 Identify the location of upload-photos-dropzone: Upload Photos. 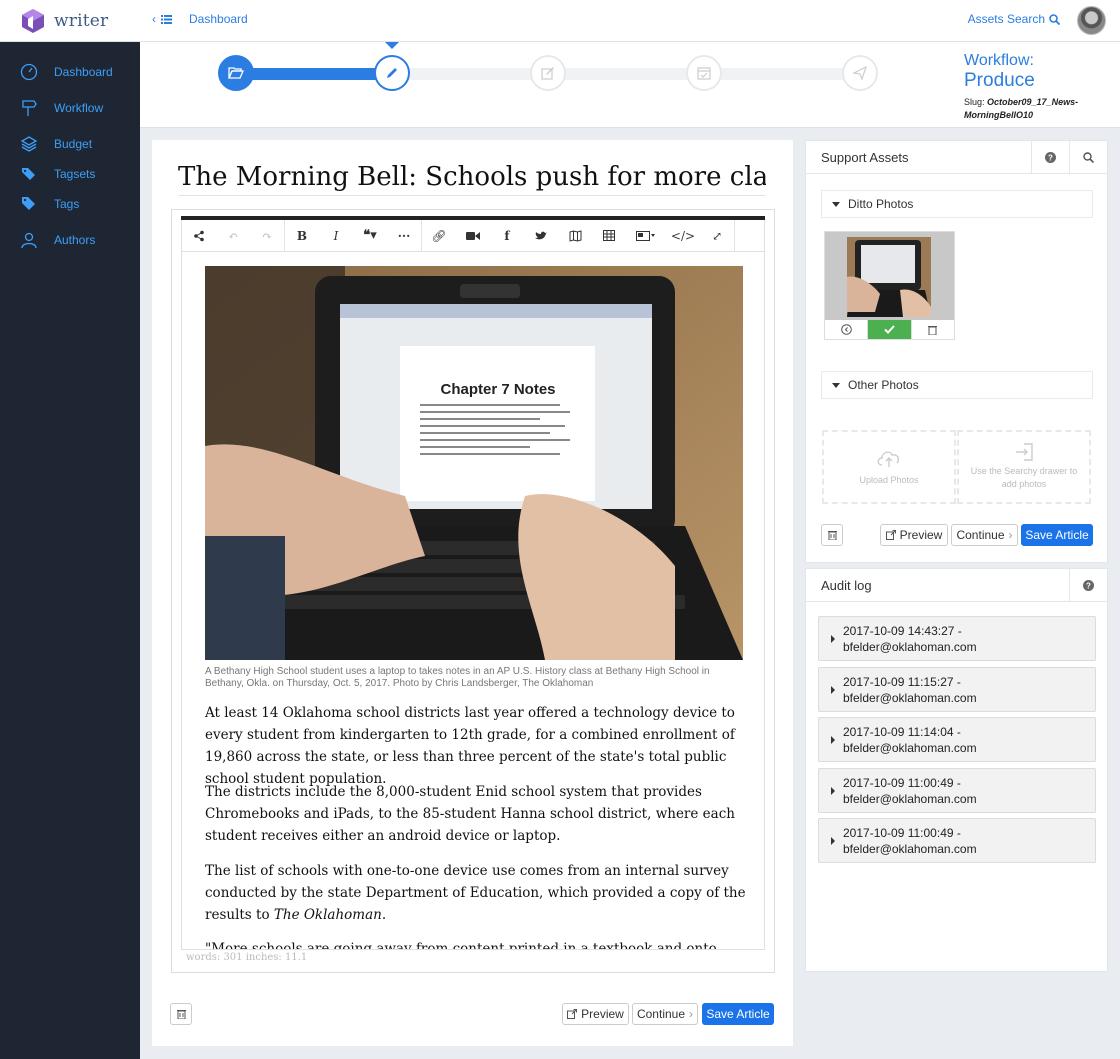
(889, 467).